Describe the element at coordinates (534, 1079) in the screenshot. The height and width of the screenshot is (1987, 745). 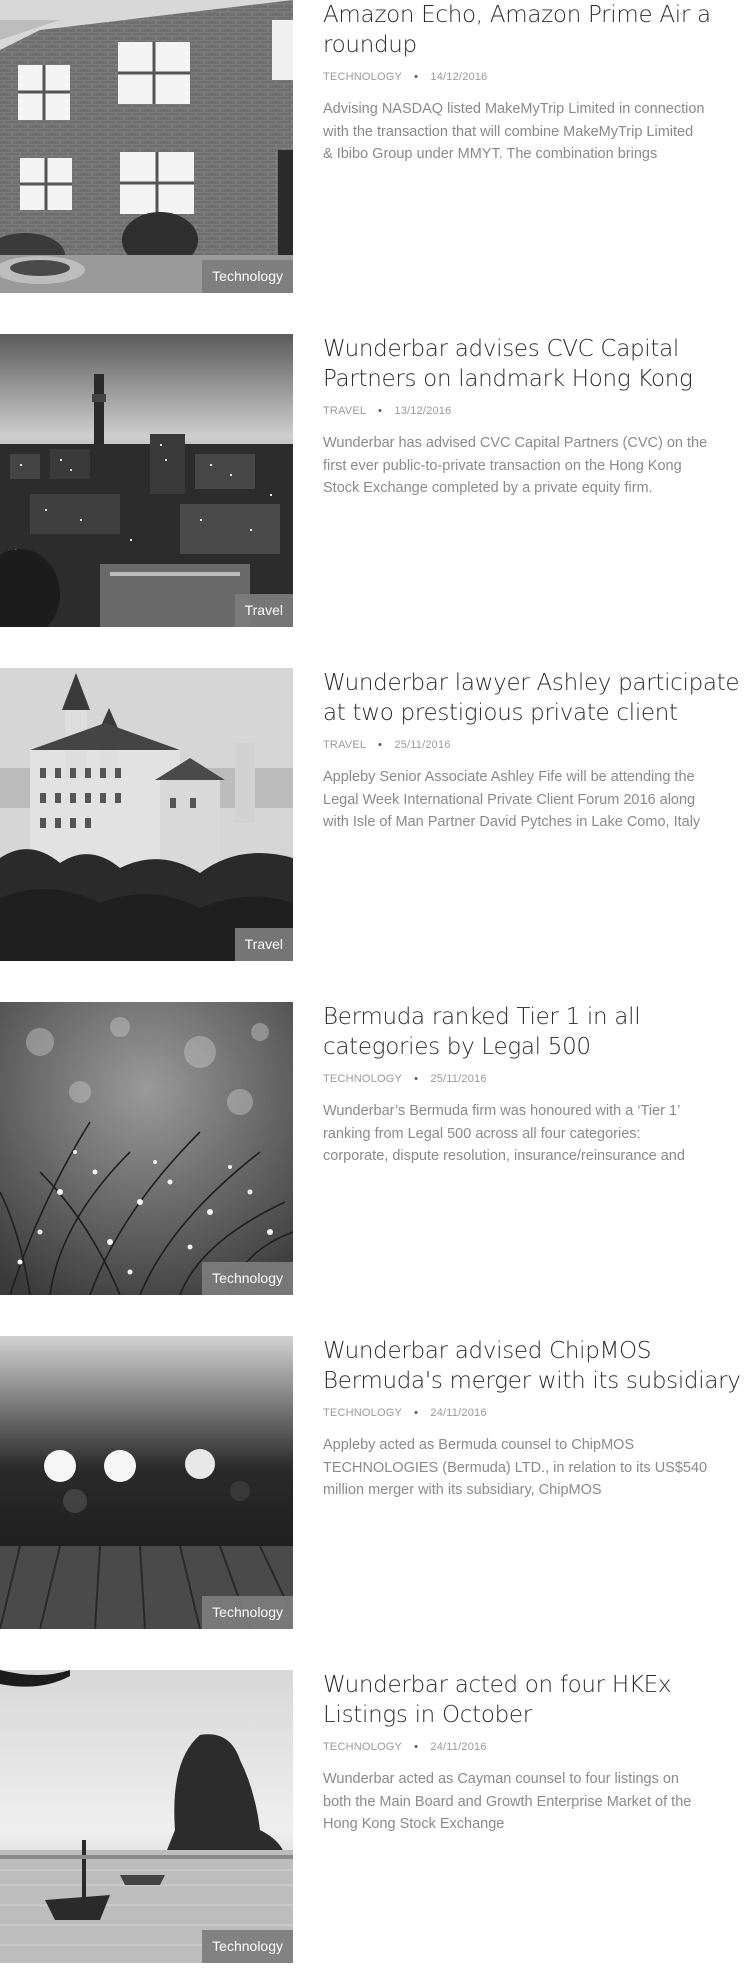
I see `post-meta: TECHNOLOGY • 25/11/2016` at that location.